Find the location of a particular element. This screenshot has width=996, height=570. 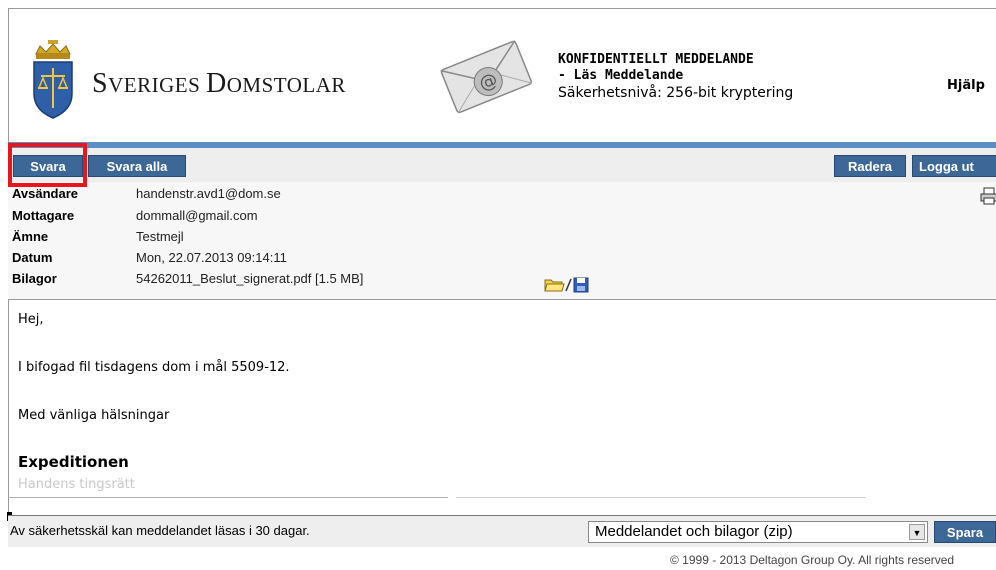

select-value: Meddelandet och bilagor (zip) is located at coordinates (694, 531).